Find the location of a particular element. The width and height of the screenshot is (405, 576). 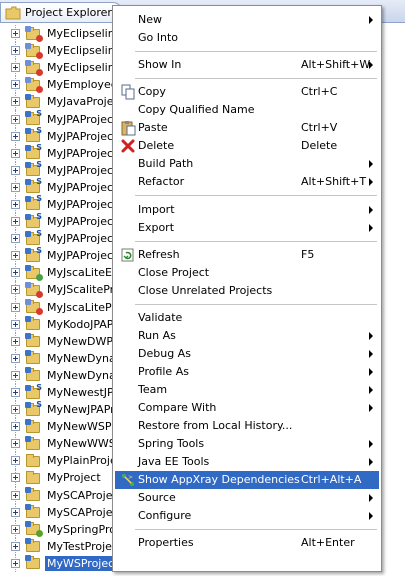

tree-item-project: S MyNewestJPA is located at coordinates (59, 392).